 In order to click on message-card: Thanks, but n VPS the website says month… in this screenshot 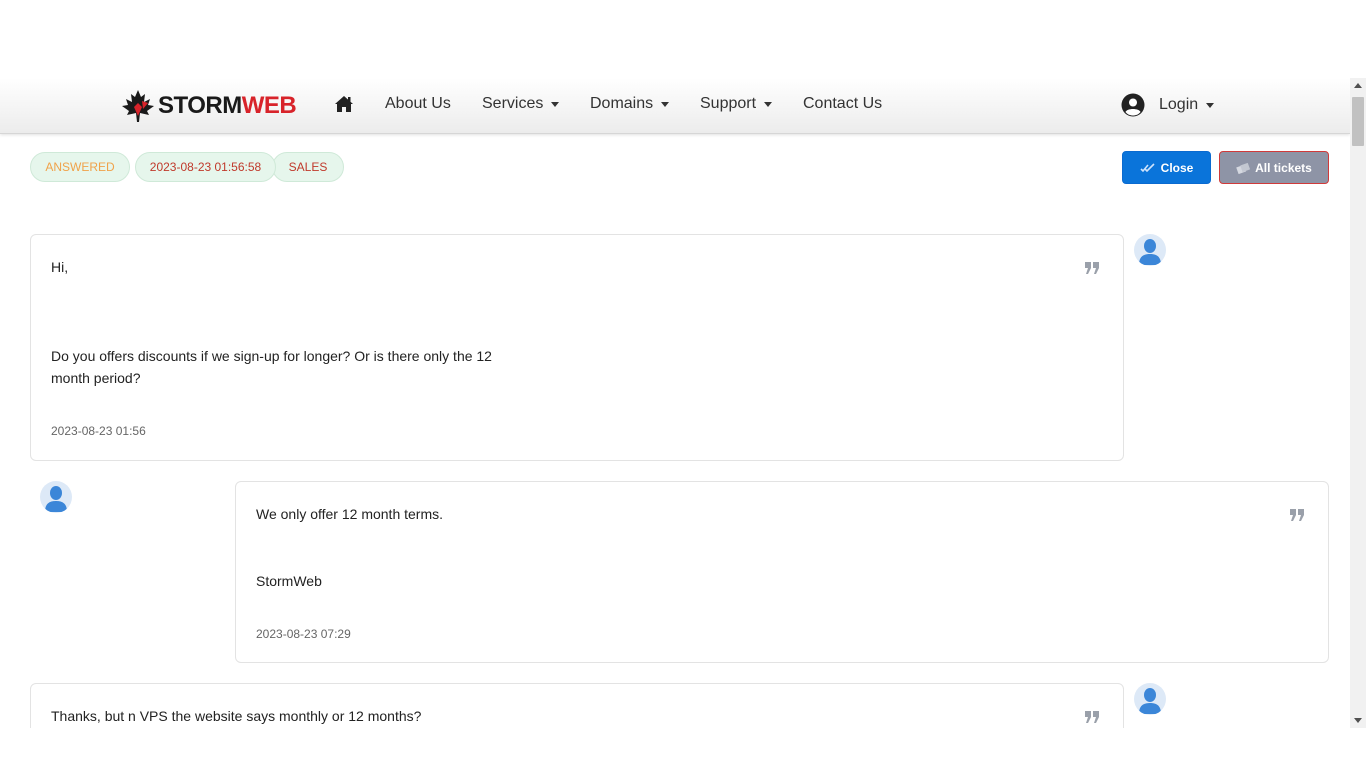, I will do `click(577, 705)`.